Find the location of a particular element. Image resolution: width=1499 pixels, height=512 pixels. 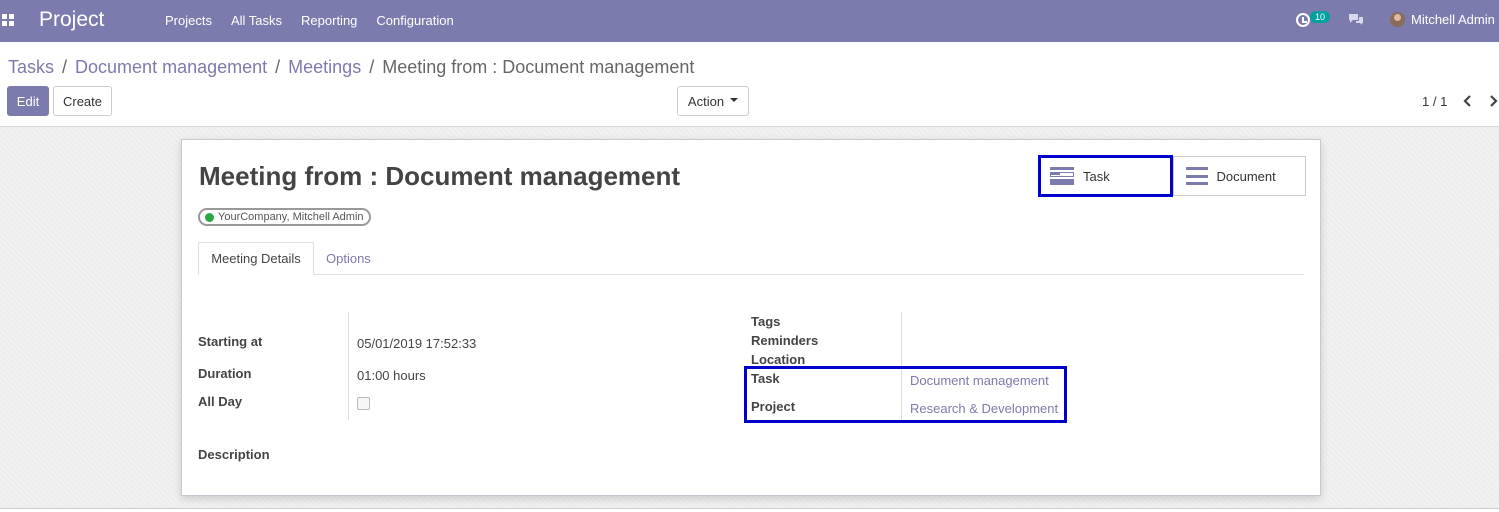

online-status-dot is located at coordinates (209, 217).